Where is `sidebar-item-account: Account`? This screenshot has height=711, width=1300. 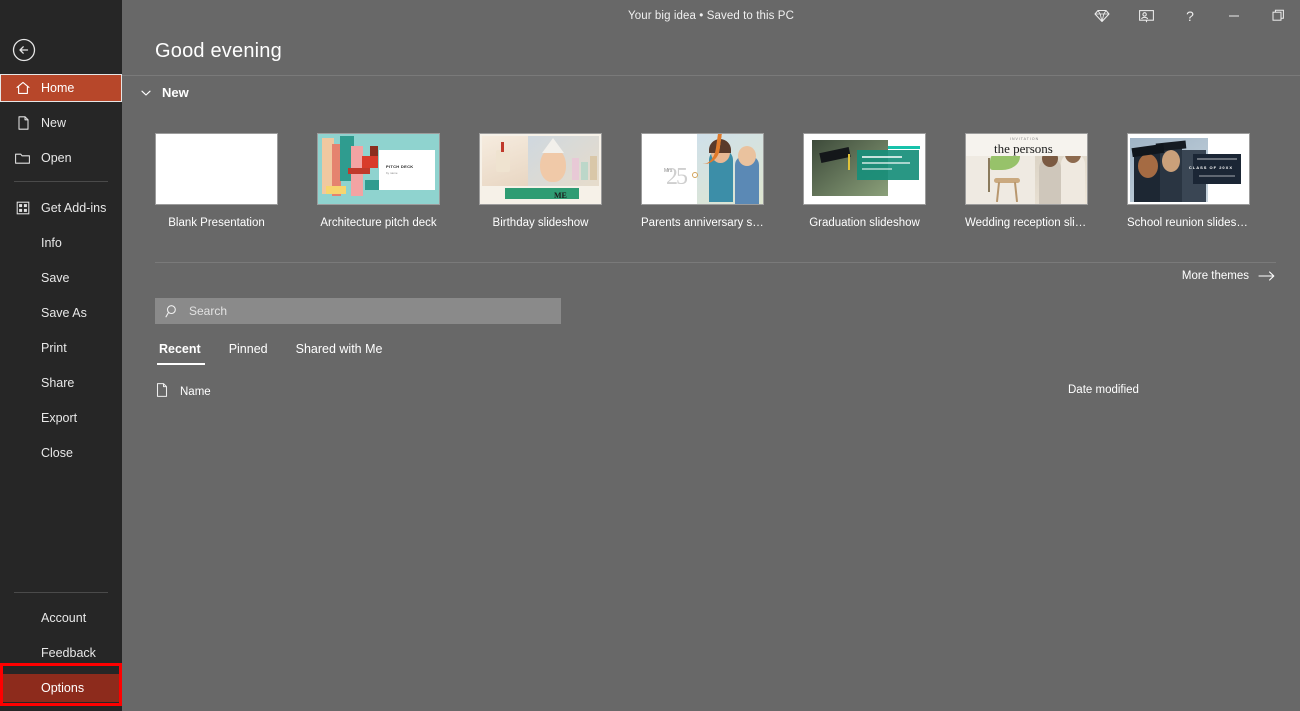 sidebar-item-account: Account is located at coordinates (61, 618).